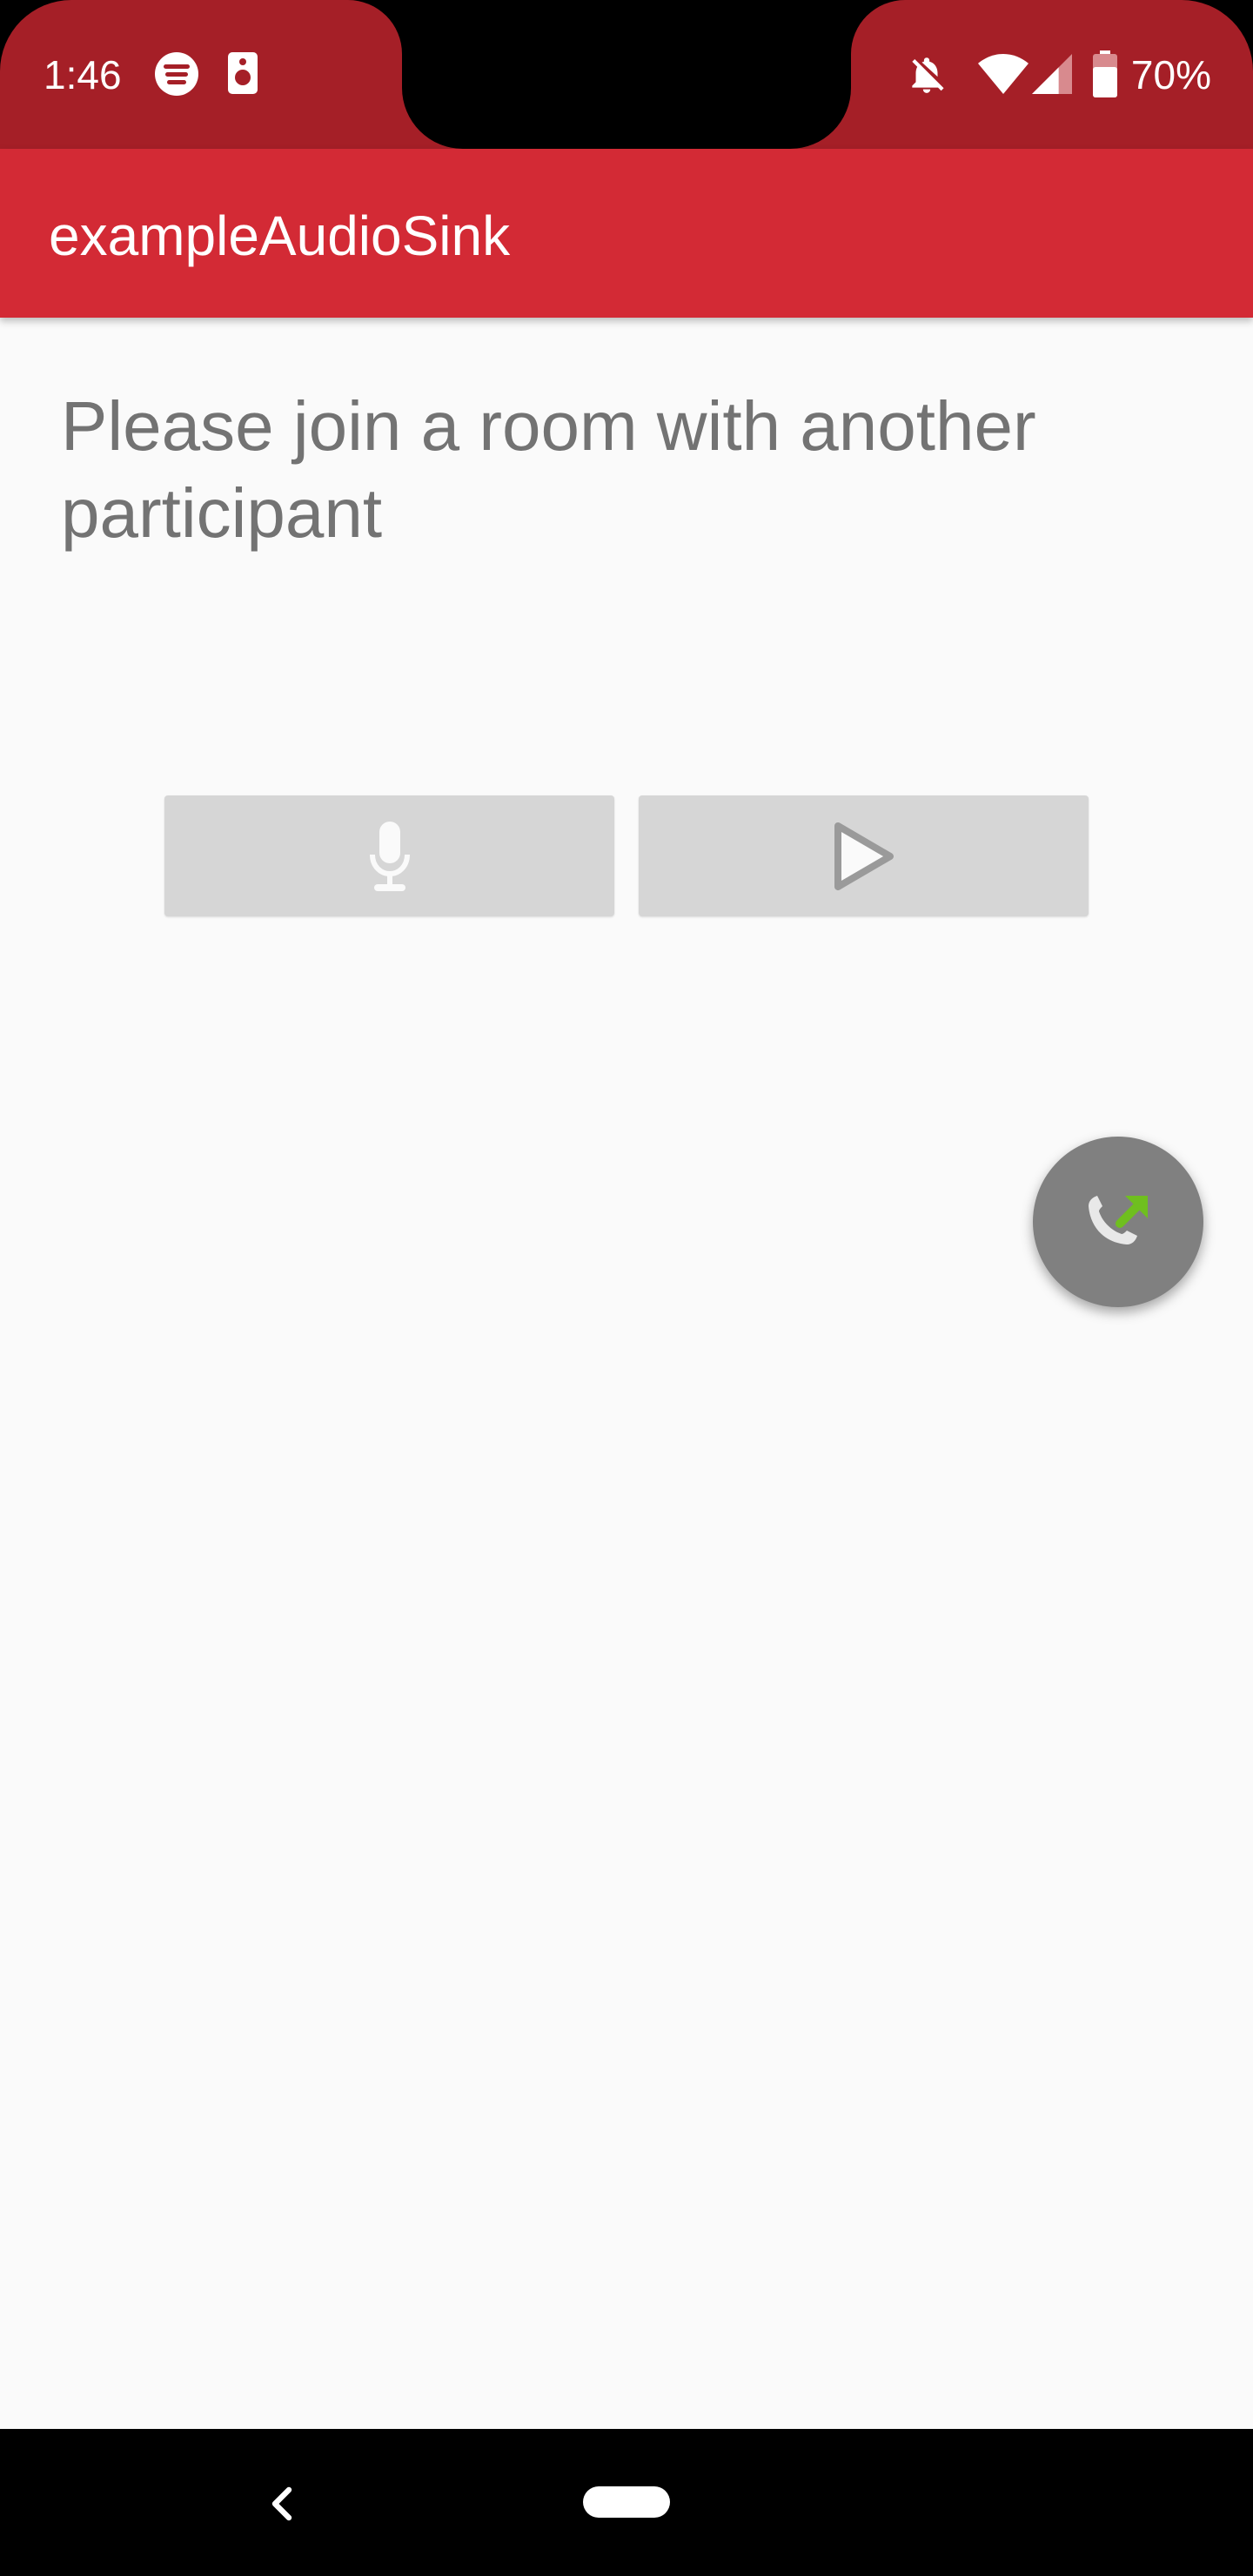  Describe the element at coordinates (83, 74) in the screenshot. I see `status-time: 1:46` at that location.